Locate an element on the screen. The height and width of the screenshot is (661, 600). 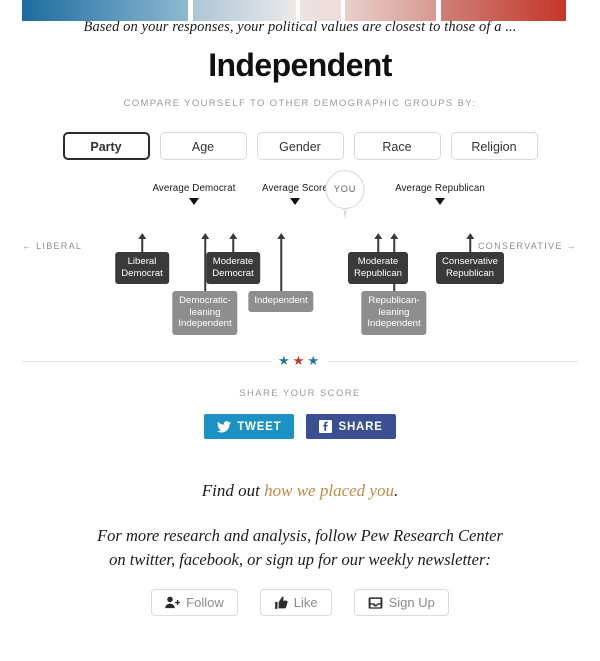
facebook-share-button: SHARE is located at coordinates (351, 426).